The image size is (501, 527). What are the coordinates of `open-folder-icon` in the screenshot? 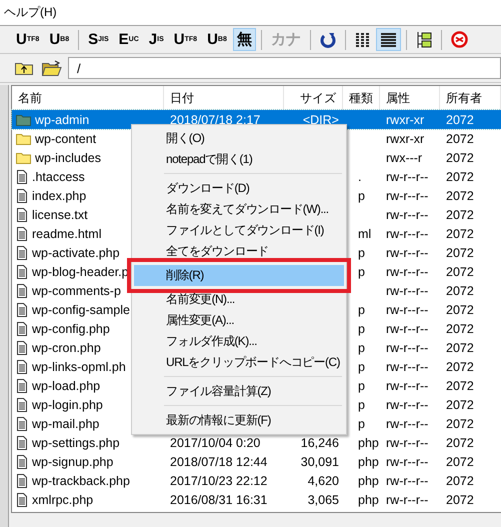 It's located at (52, 68).